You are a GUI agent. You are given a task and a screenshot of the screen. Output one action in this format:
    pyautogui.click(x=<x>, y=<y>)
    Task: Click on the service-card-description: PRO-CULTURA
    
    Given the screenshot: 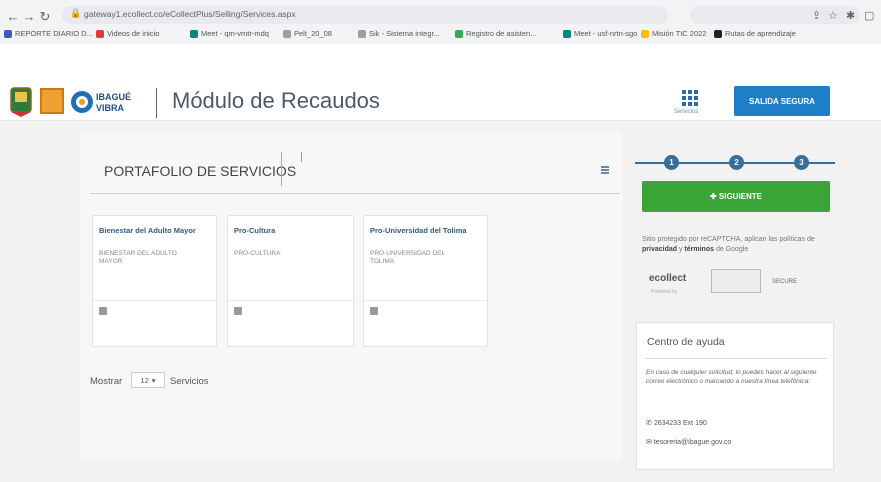 What is the action you would take?
    pyautogui.click(x=257, y=253)
    